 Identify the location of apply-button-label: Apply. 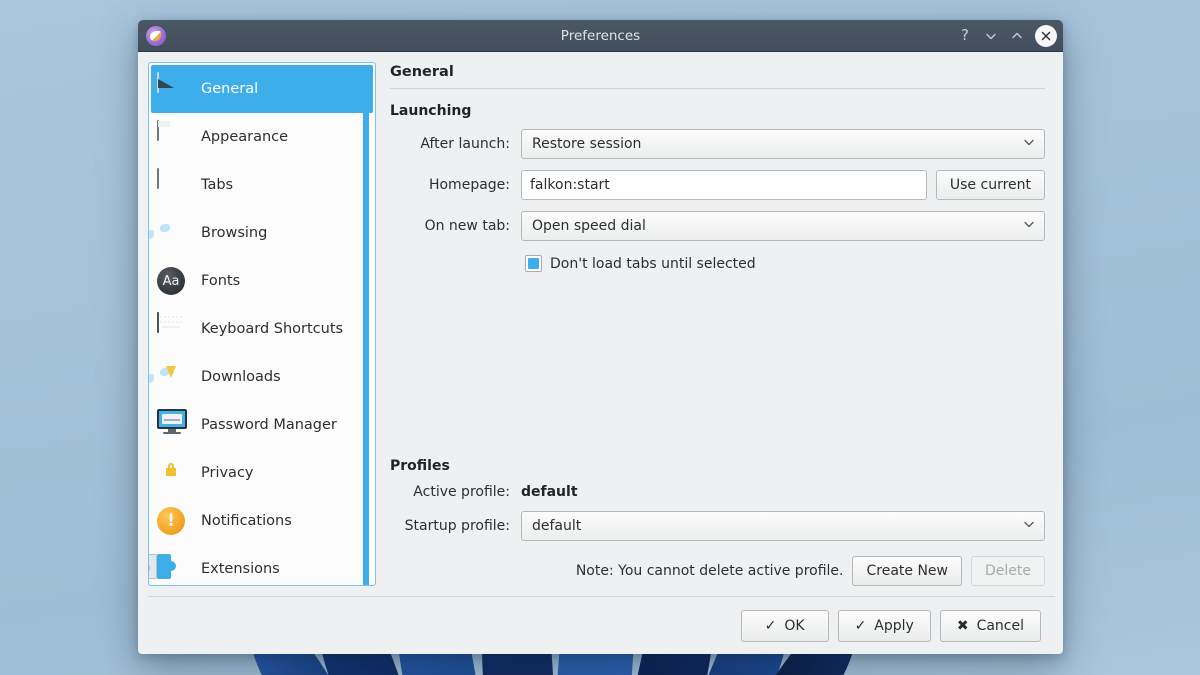
(894, 625).